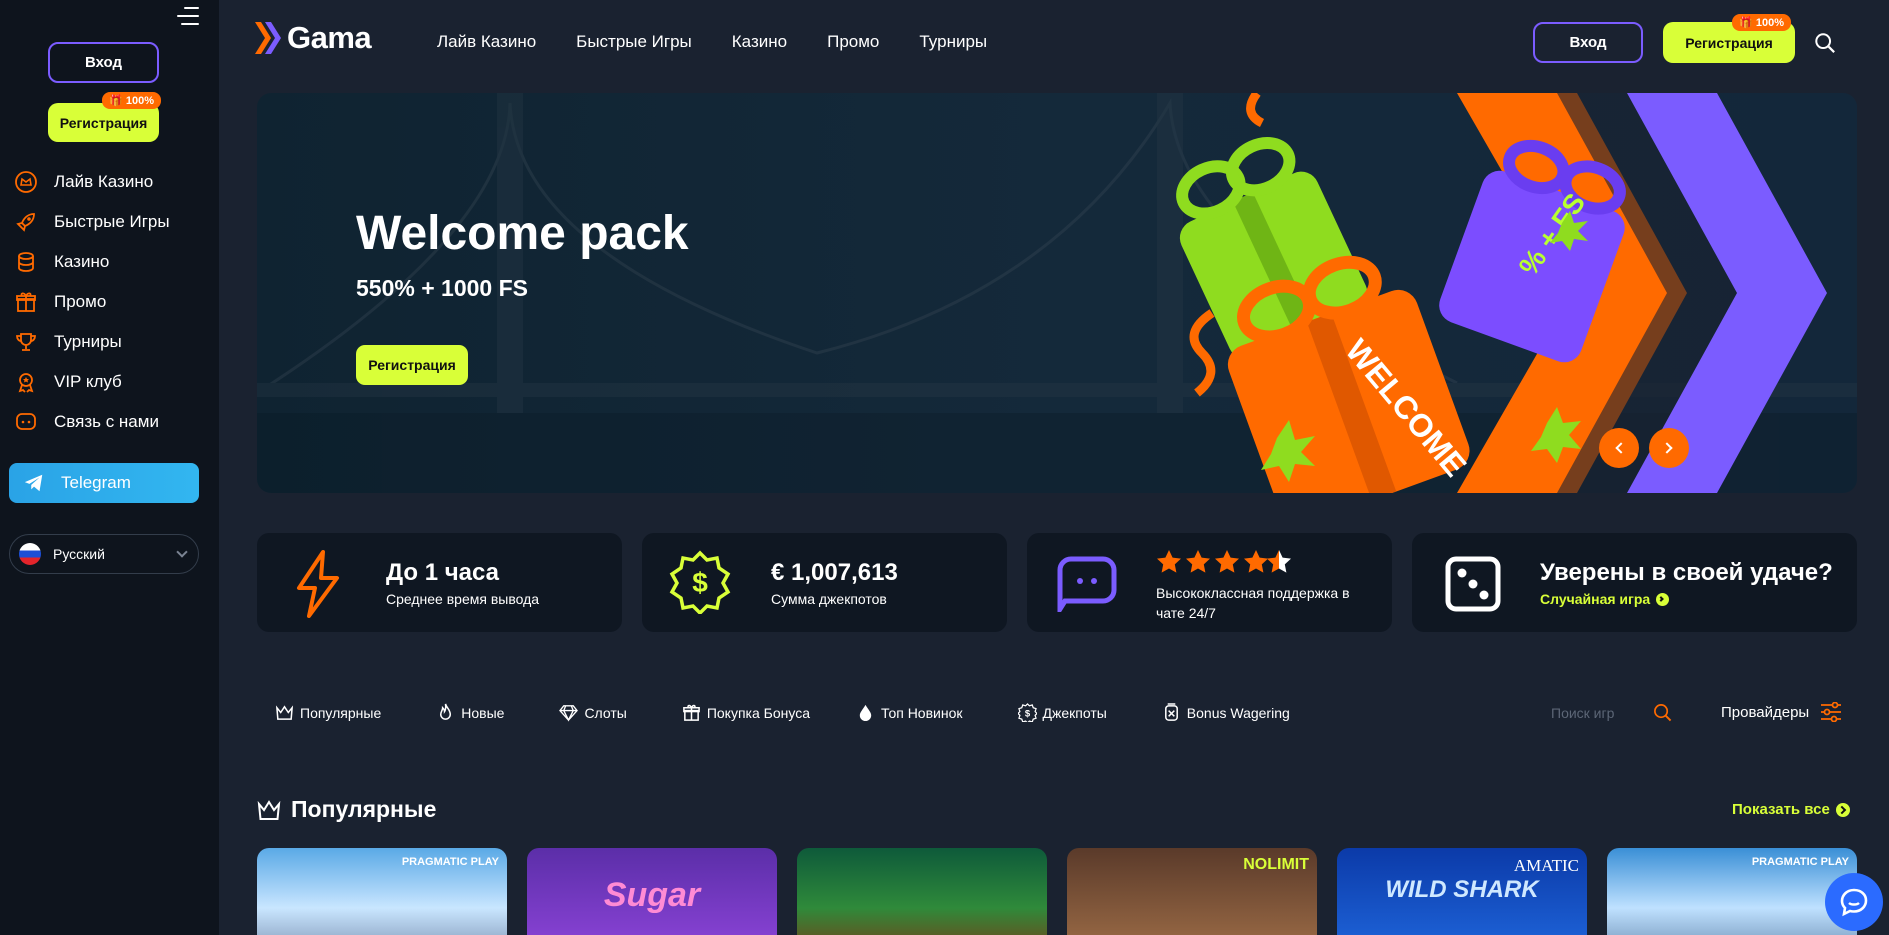 The height and width of the screenshot is (935, 1889). What do you see at coordinates (284, 712) in the screenshot?
I see `crown-icon` at bounding box center [284, 712].